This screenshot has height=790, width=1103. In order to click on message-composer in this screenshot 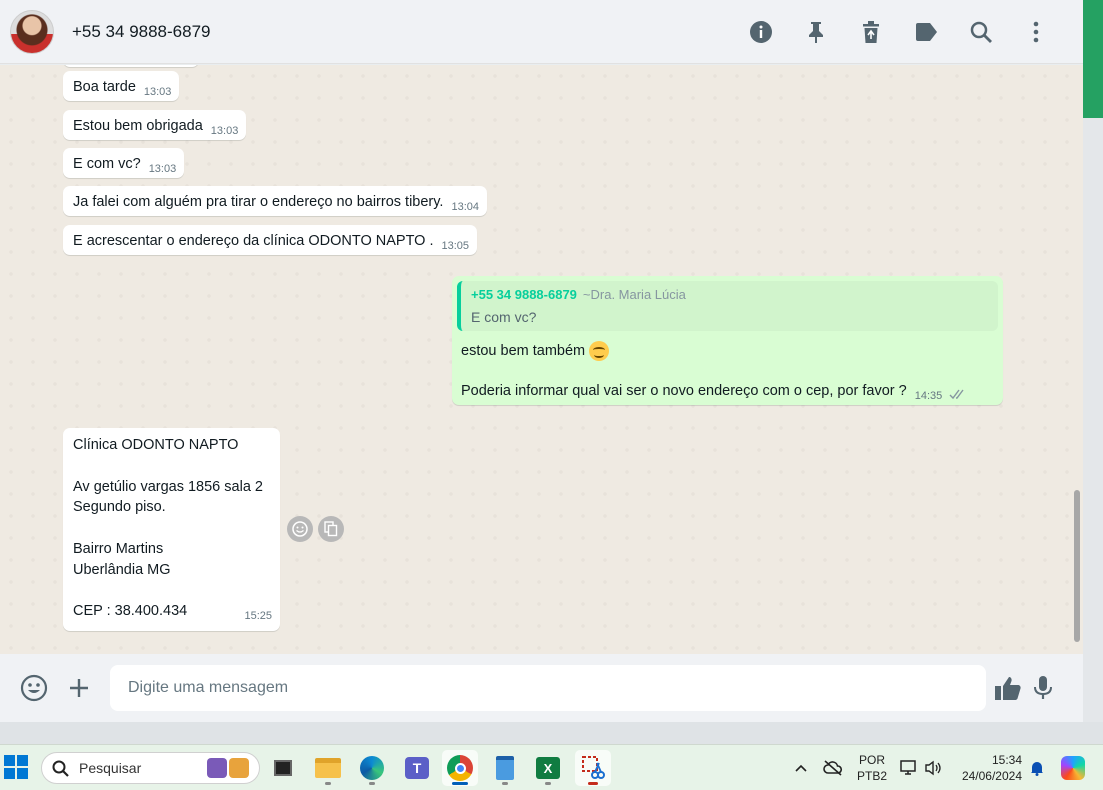, I will do `click(541, 688)`.